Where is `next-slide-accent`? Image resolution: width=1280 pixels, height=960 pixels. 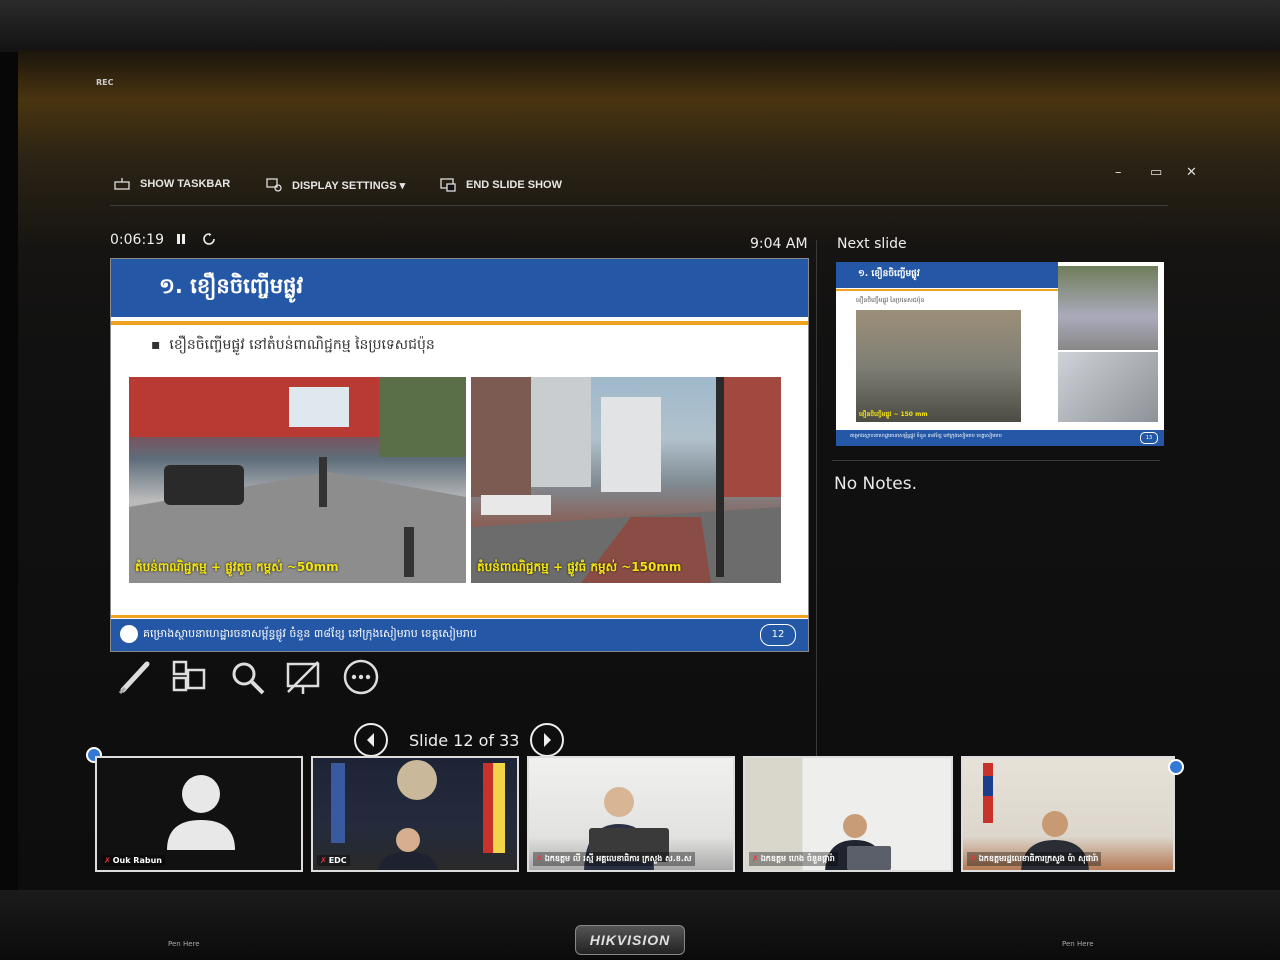
next-slide-accent is located at coordinates (947, 290).